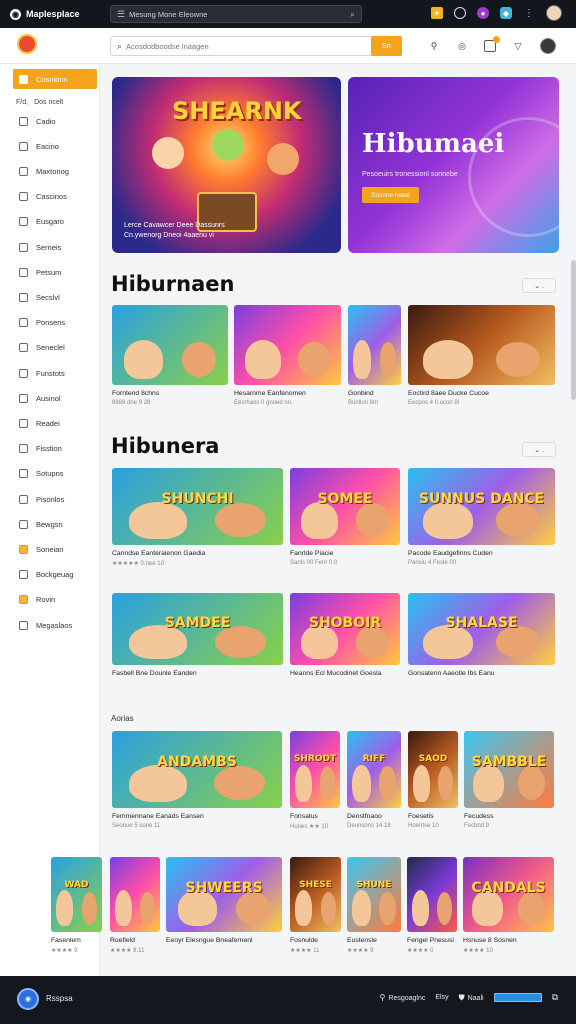  I want to click on game-thumbnail: SHUNCHI, so click(197, 506).